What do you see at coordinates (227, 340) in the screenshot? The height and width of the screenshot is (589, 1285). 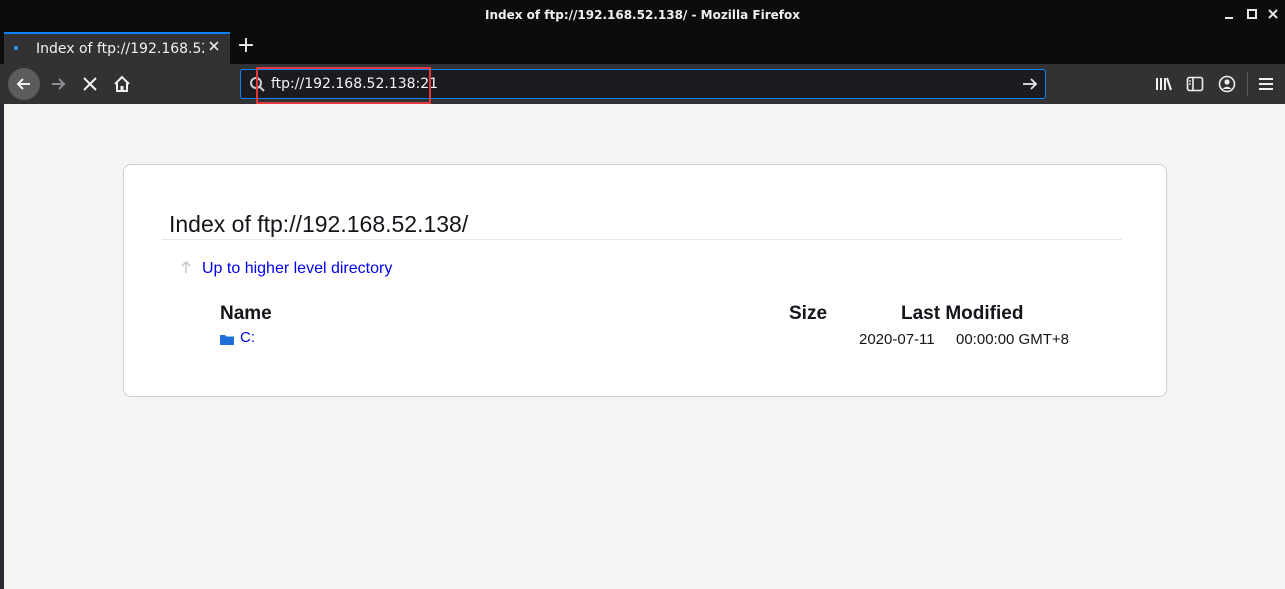 I see `folder-icon` at bounding box center [227, 340].